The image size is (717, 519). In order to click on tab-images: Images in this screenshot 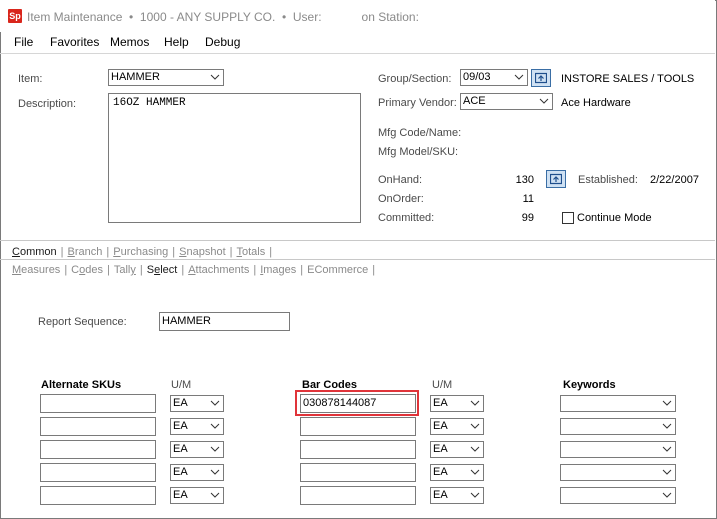, I will do `click(278, 270)`.